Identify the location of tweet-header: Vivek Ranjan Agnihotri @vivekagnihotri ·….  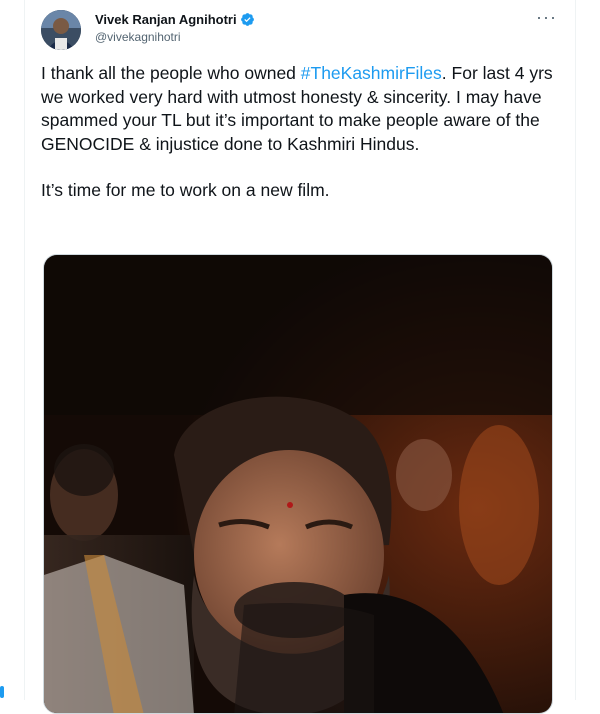
(301, 30).